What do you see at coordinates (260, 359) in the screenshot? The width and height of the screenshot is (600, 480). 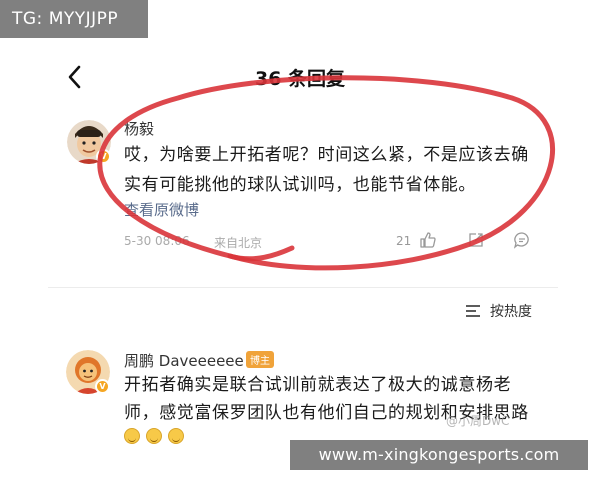 I see `host-badge: 博主` at bounding box center [260, 359].